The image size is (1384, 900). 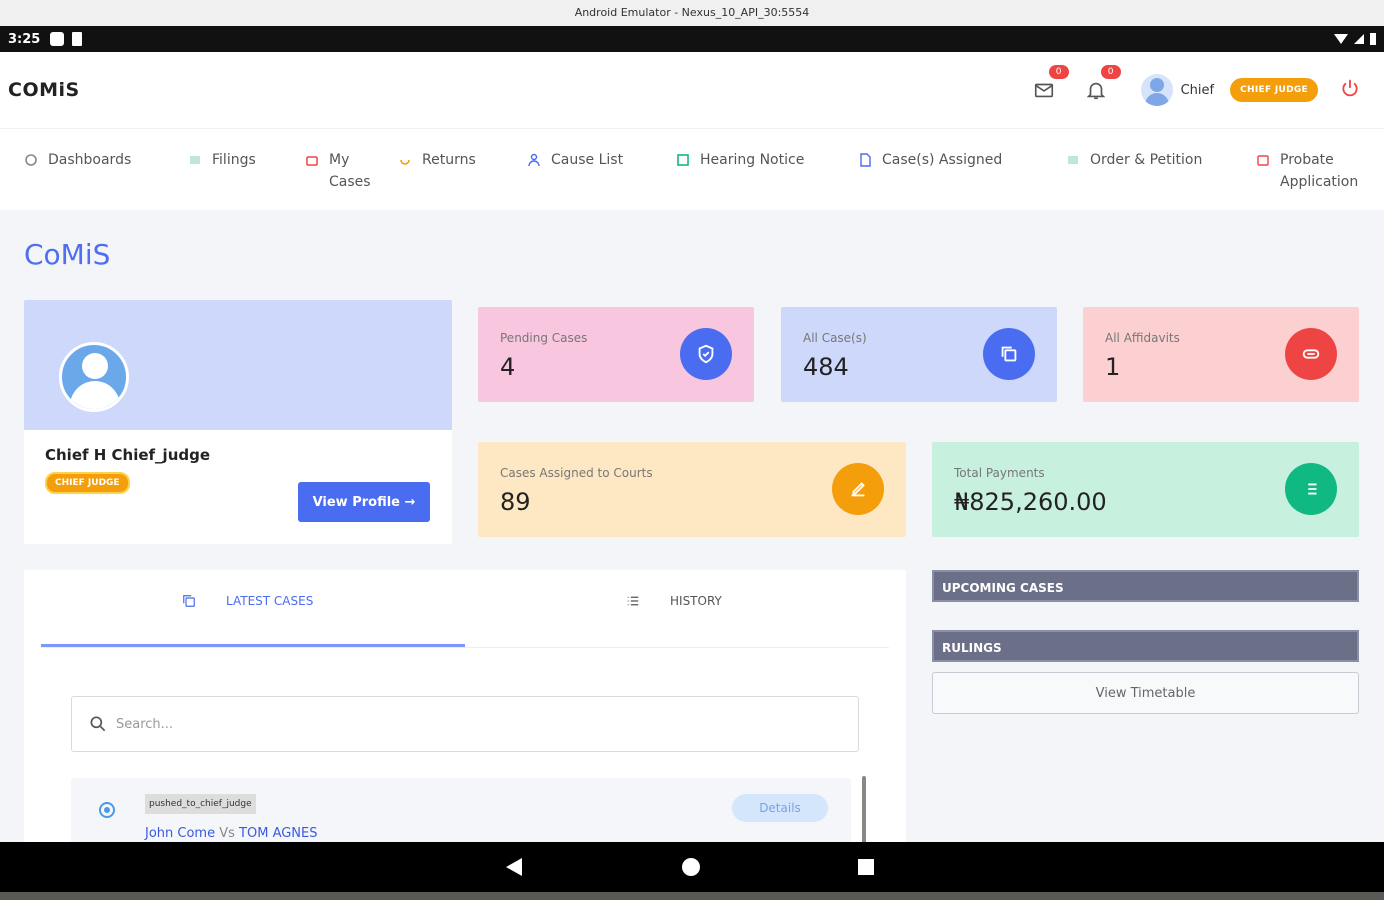 What do you see at coordinates (57, 39) in the screenshot?
I see `notification-icon` at bounding box center [57, 39].